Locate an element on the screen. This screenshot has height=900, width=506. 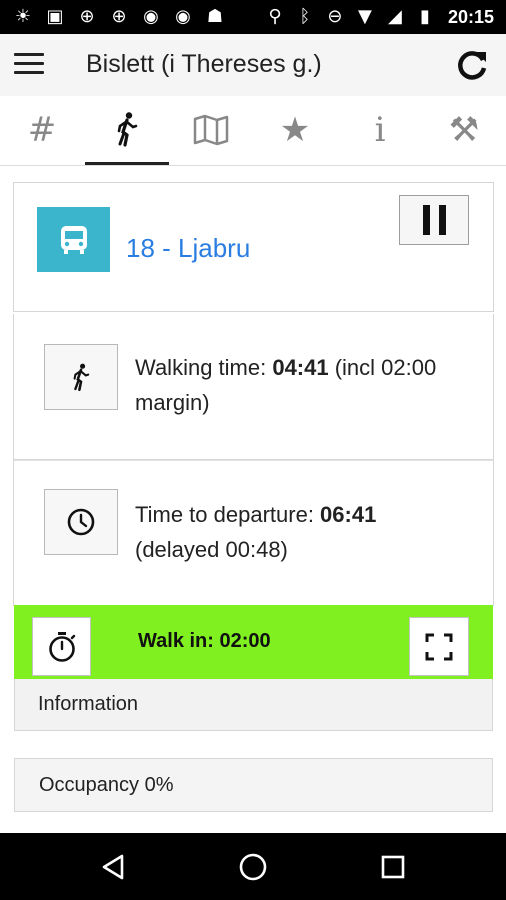
tab-favorites: ★ is located at coordinates (295, 130).